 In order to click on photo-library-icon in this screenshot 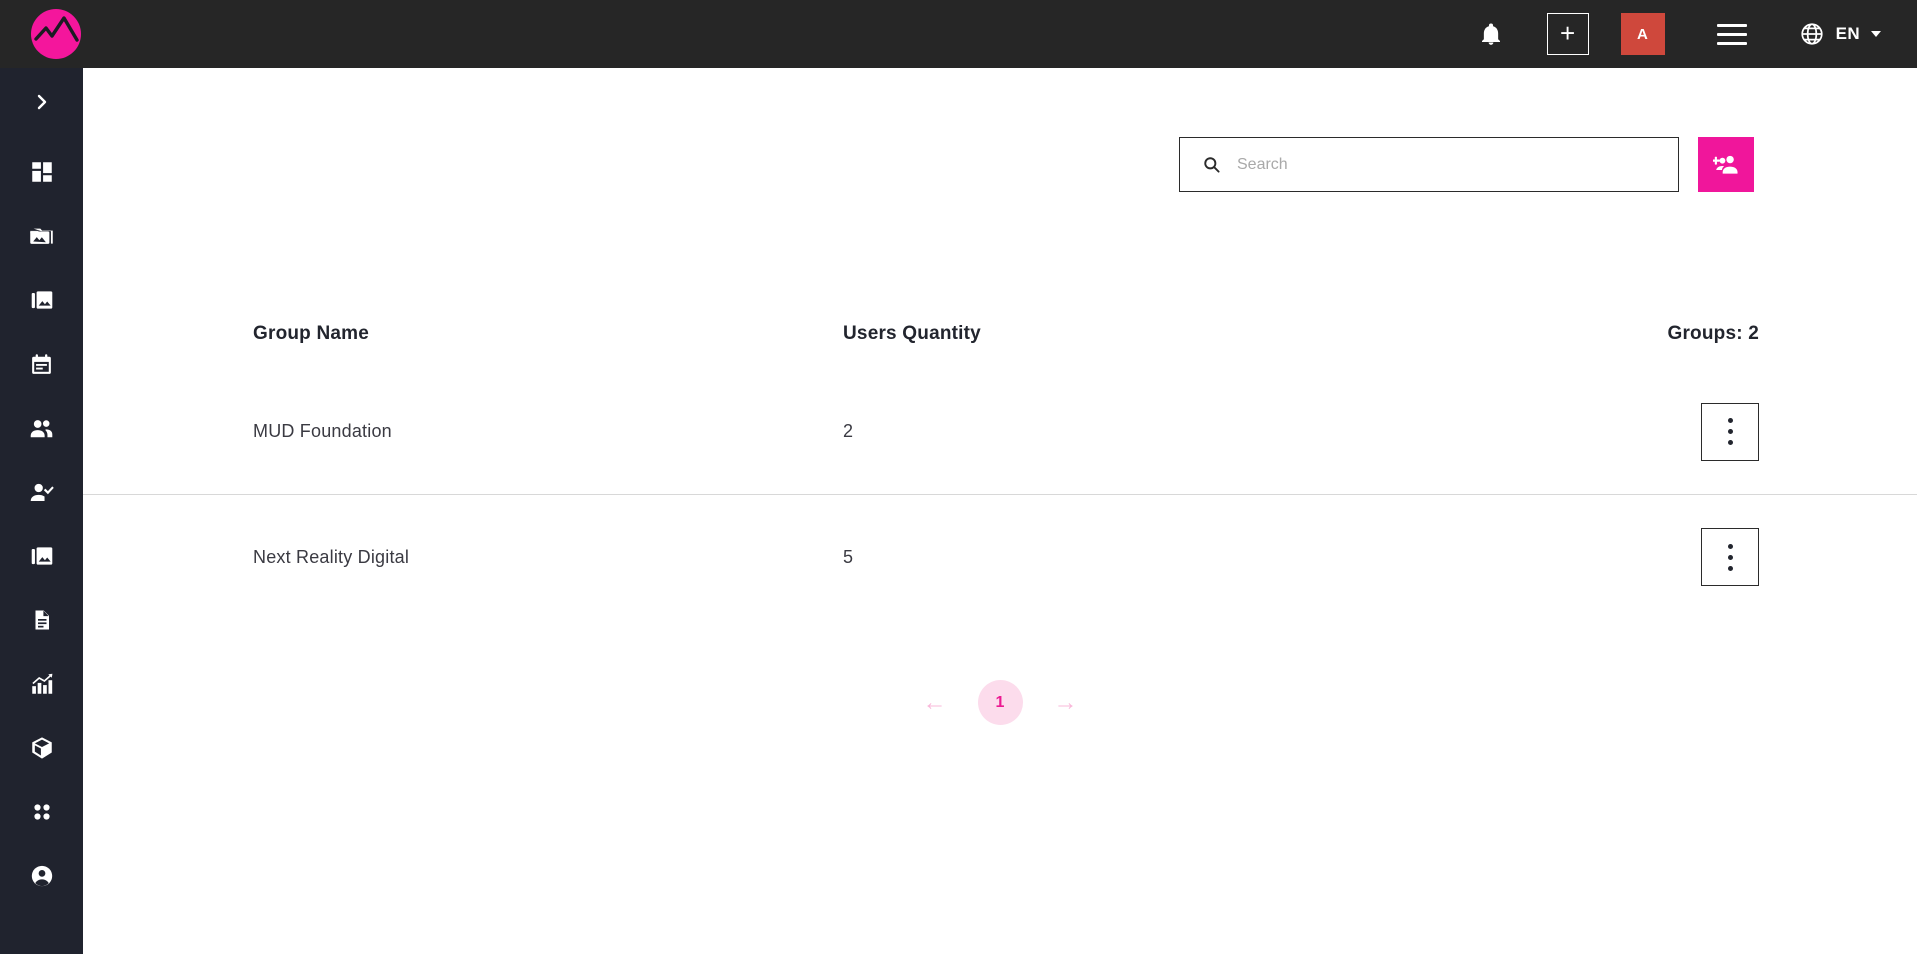, I will do `click(41, 236)`.